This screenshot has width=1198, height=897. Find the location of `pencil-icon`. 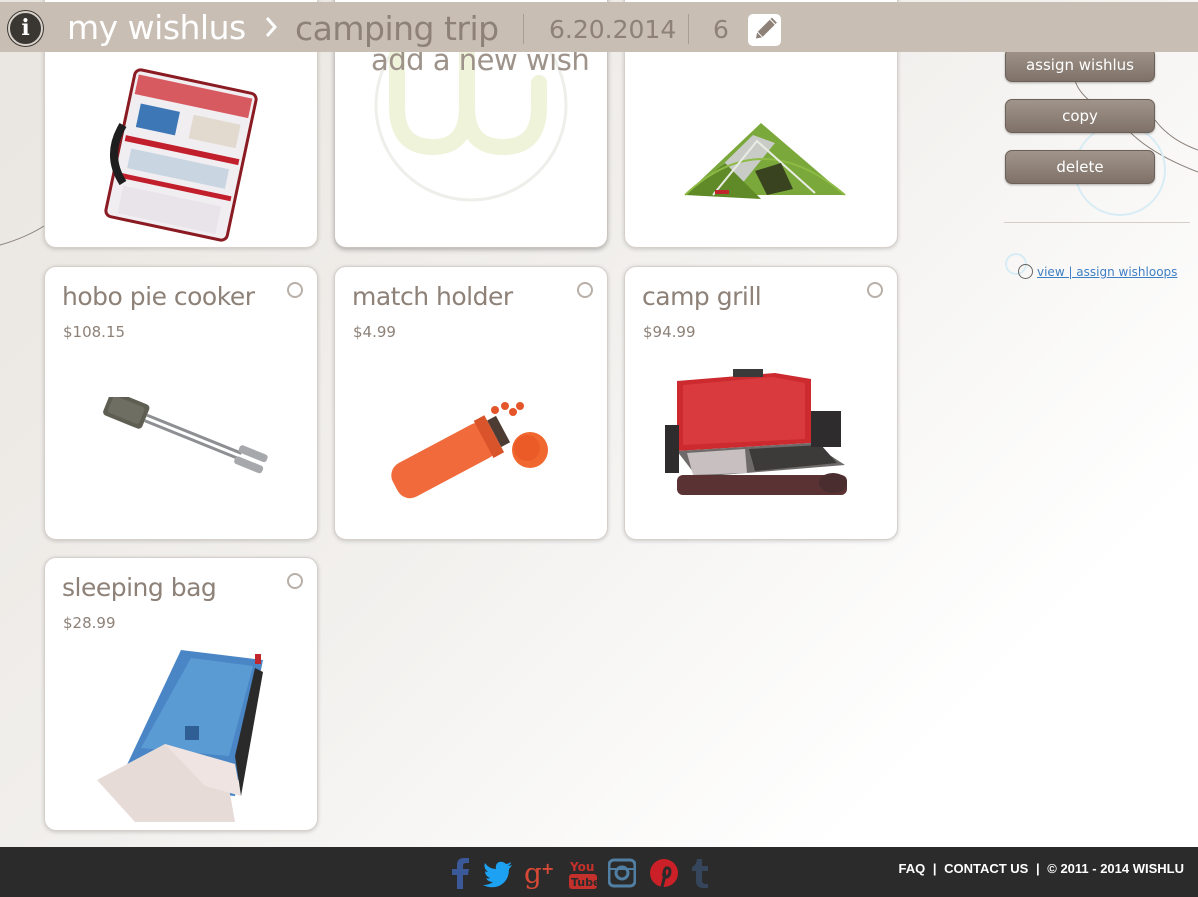

pencil-icon is located at coordinates (766, 28).